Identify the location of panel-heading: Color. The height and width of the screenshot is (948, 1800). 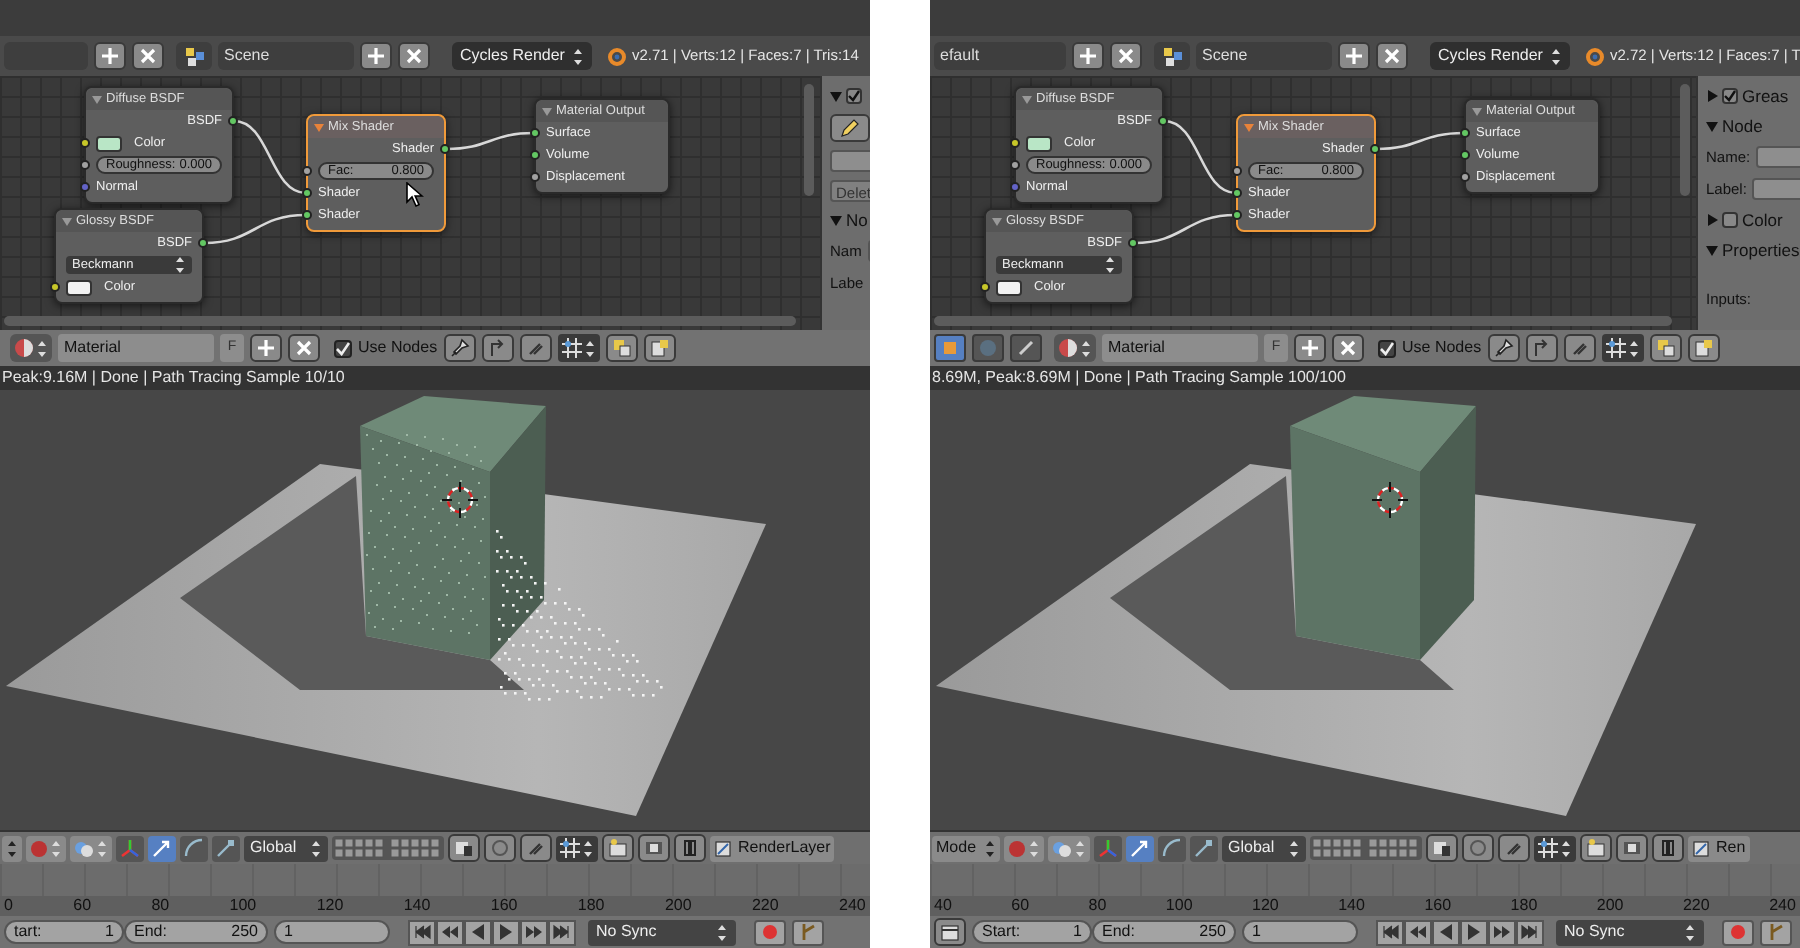
(1762, 220).